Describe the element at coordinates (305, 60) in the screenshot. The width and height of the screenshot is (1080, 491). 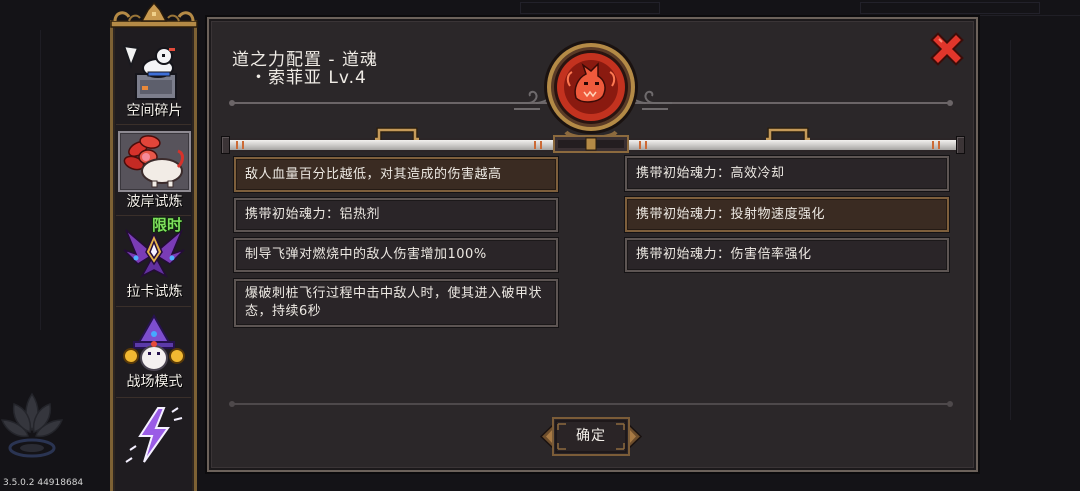
I see `dialog-title: 道之力配置 - 道魂` at that location.